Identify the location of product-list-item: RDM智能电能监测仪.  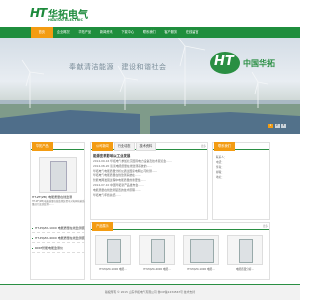
(58, 248).